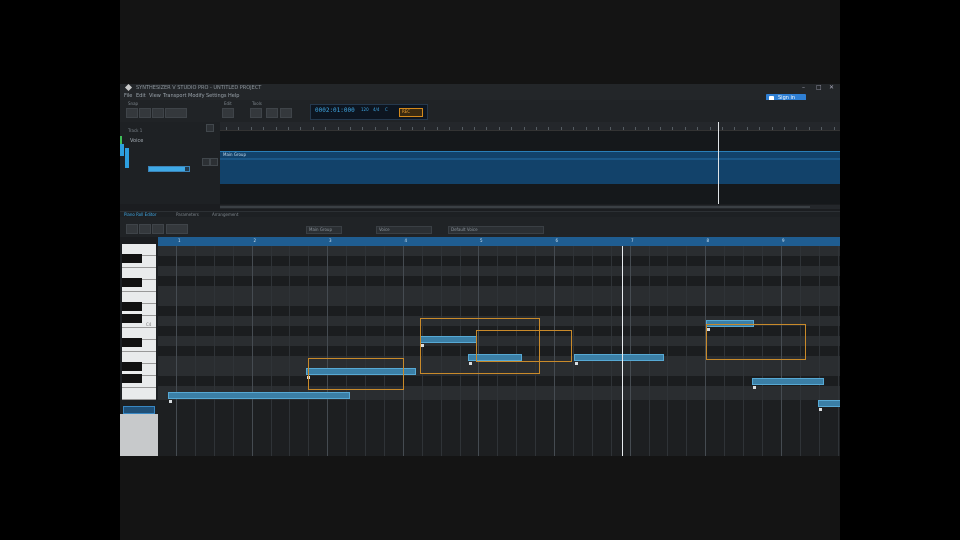 The width and height of the screenshot is (960, 540). What do you see at coordinates (132, 113) in the screenshot?
I see `pointer-tool-button` at bounding box center [132, 113].